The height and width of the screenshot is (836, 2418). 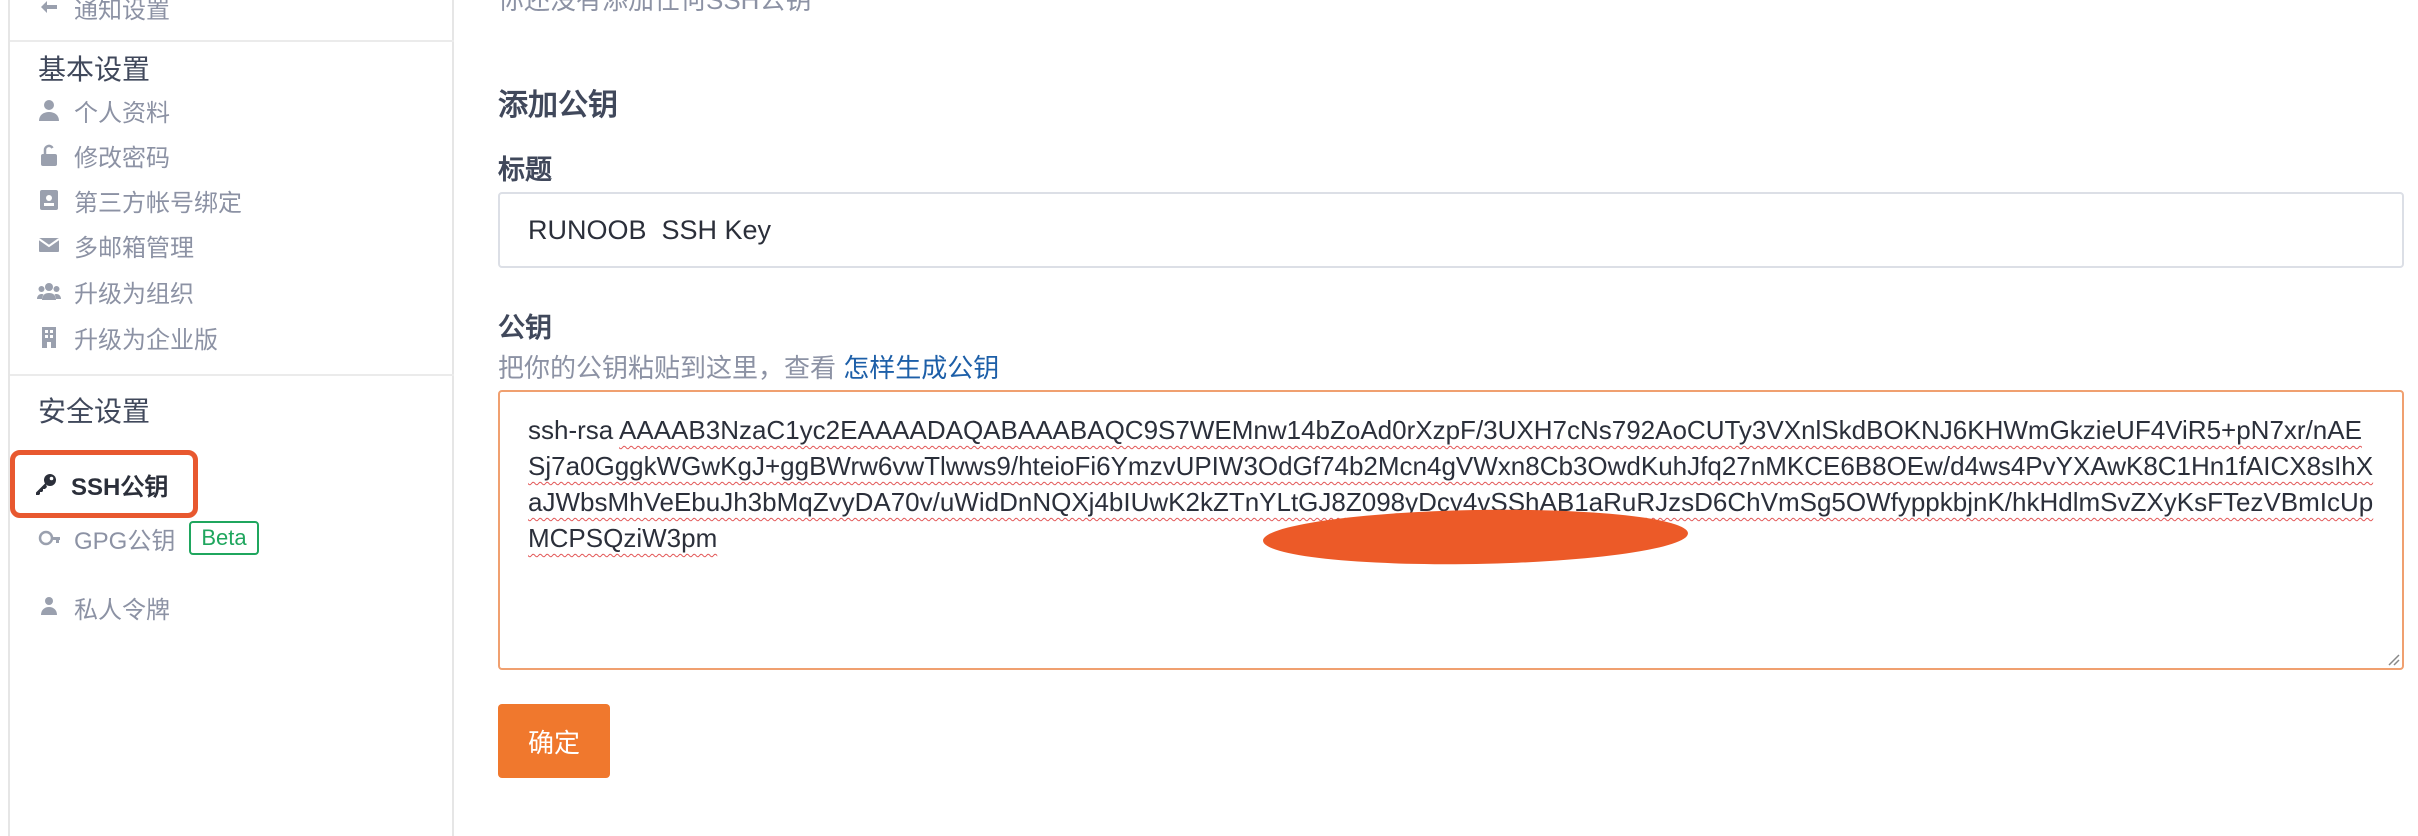 I want to click on envelope-icon, so click(x=49, y=245).